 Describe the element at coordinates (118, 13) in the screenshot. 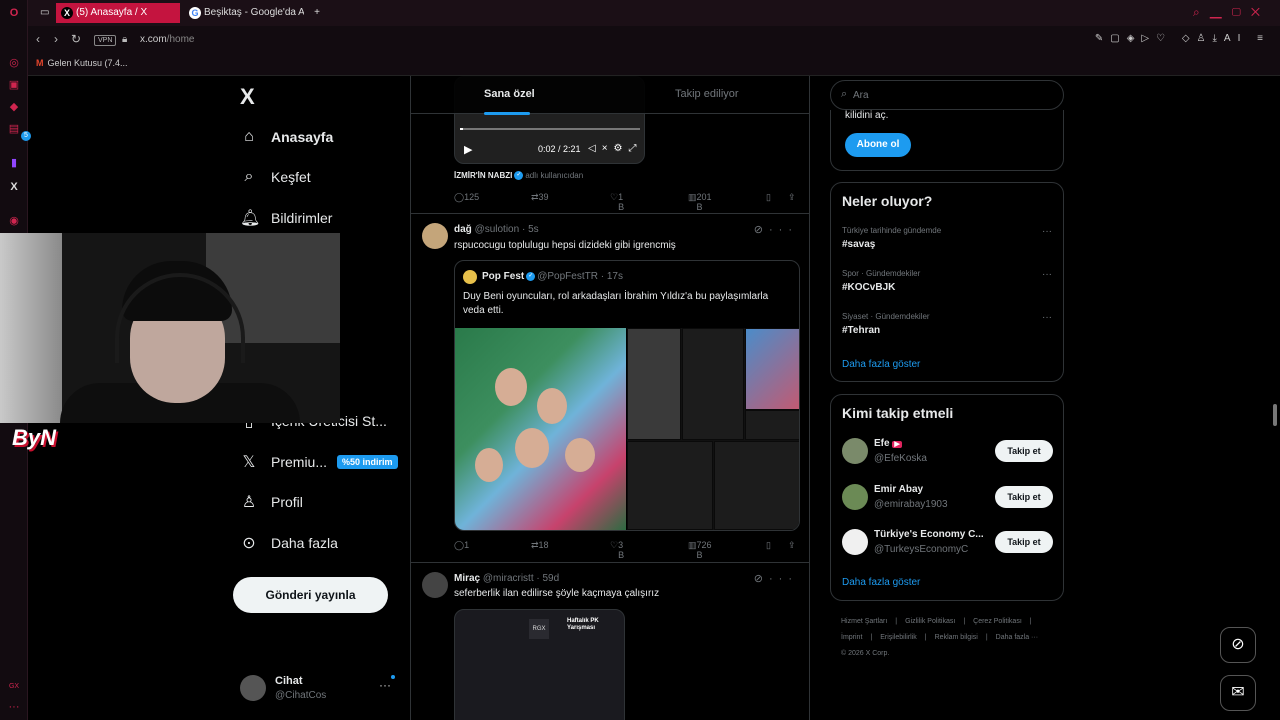

I see `tab-x-home: X (5) Anasayfa / X` at that location.